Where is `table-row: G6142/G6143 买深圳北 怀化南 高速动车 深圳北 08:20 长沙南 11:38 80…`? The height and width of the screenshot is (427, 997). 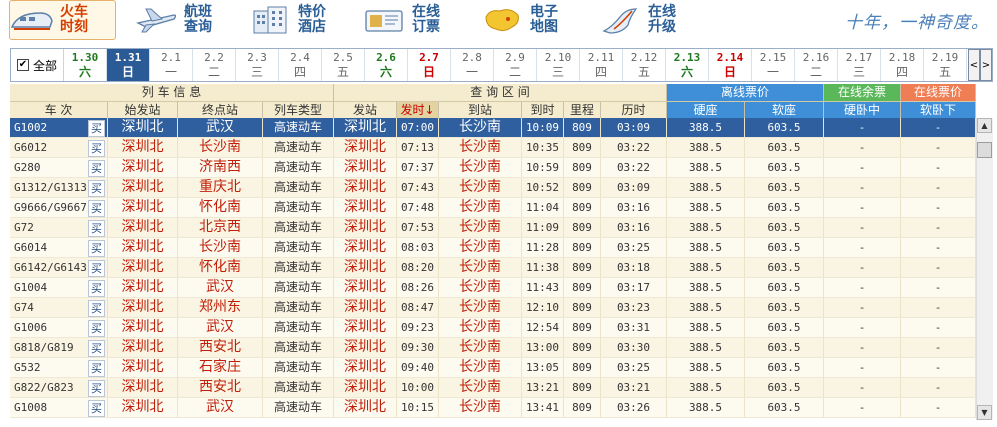
table-row: G6142/G6143 买深圳北 怀化南 高速动车 深圳北 08:20 长沙南 11:38 80… is located at coordinates (493, 268).